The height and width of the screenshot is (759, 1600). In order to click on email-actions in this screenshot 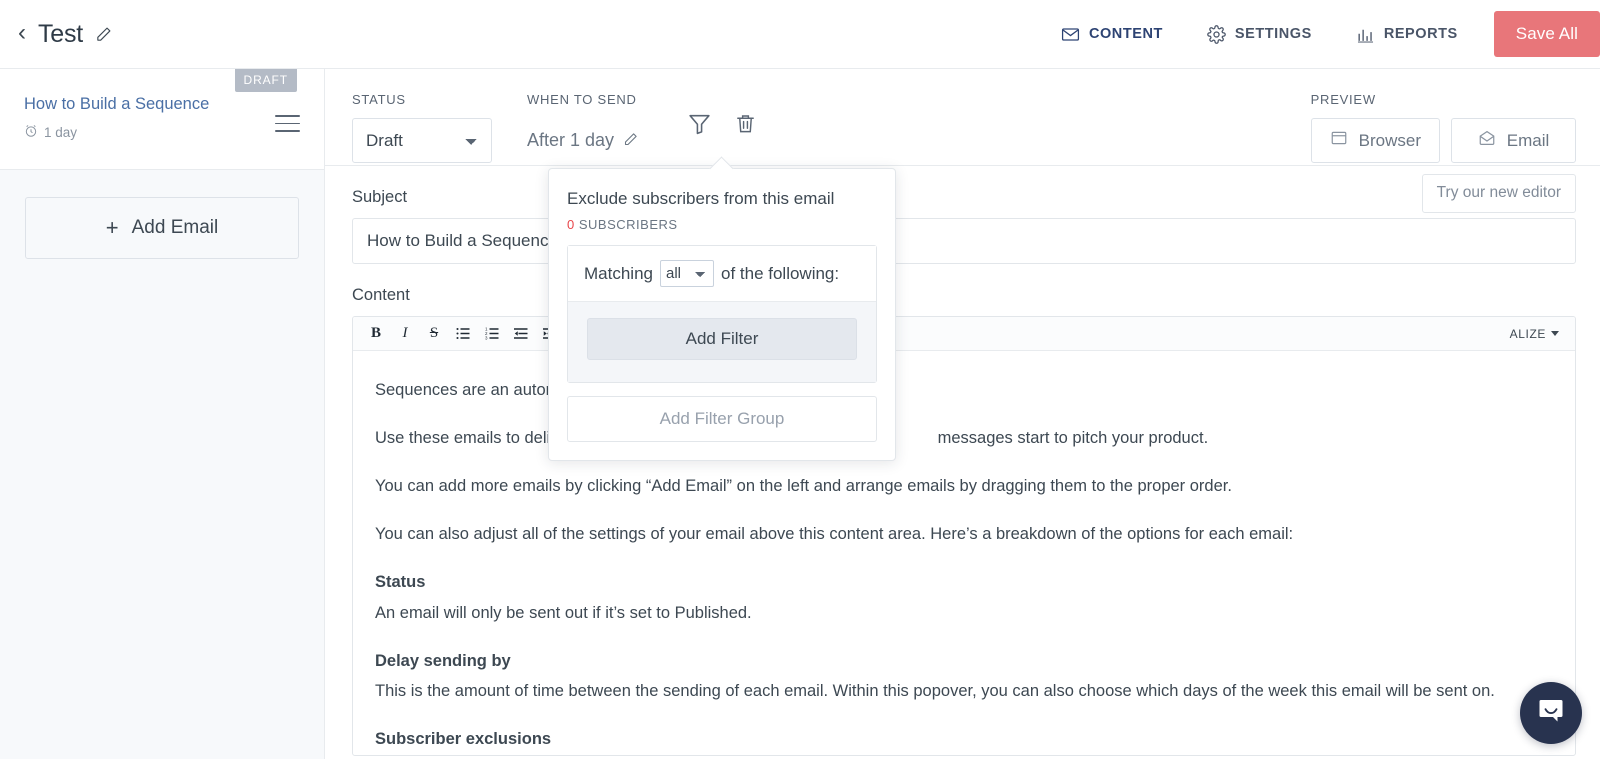, I will do `click(722, 126)`.